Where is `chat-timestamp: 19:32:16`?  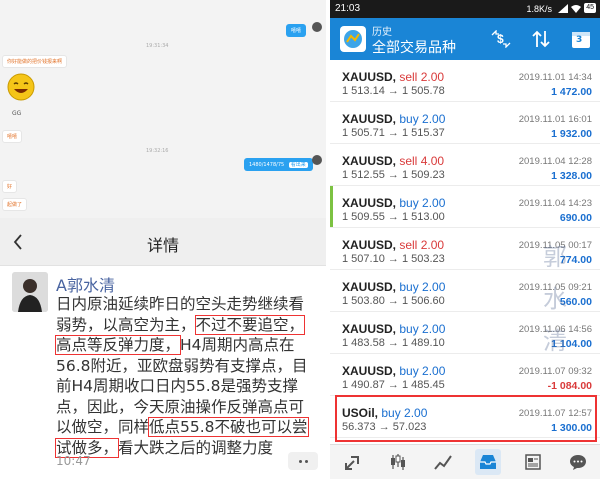
chat-timestamp: 19:32:16 is located at coordinates (157, 151).